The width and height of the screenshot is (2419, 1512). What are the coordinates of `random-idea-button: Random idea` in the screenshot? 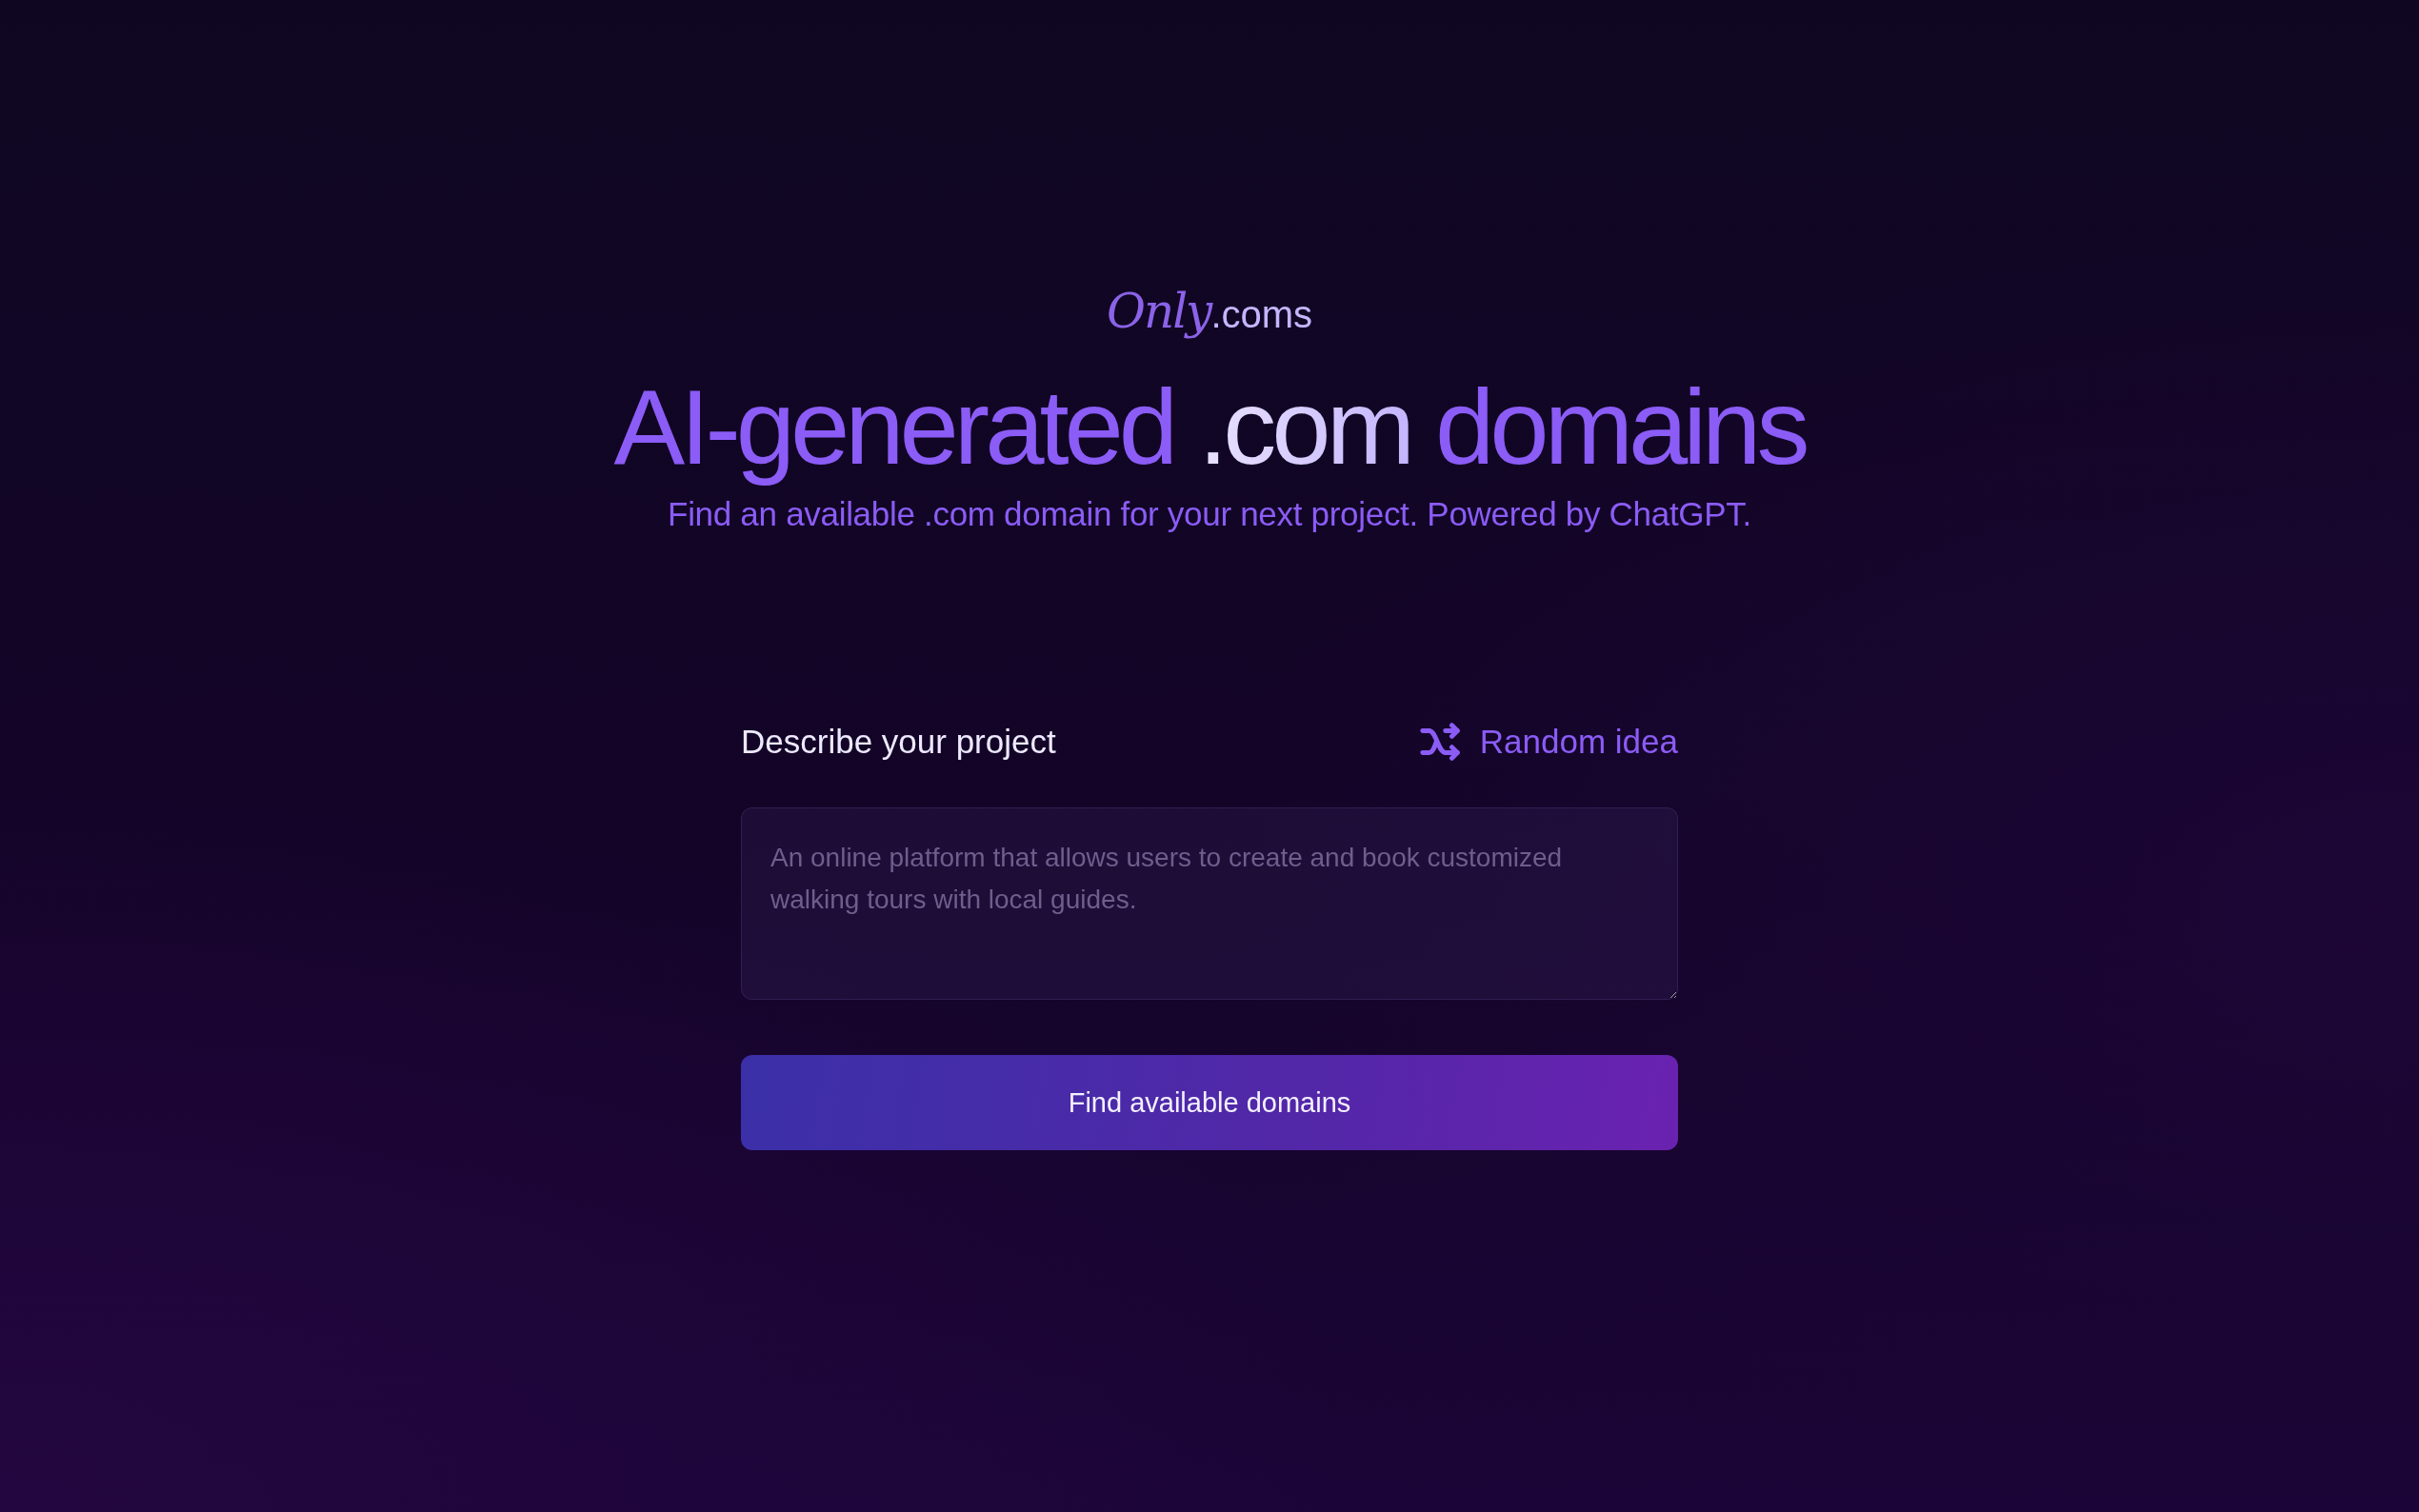 It's located at (1546, 742).